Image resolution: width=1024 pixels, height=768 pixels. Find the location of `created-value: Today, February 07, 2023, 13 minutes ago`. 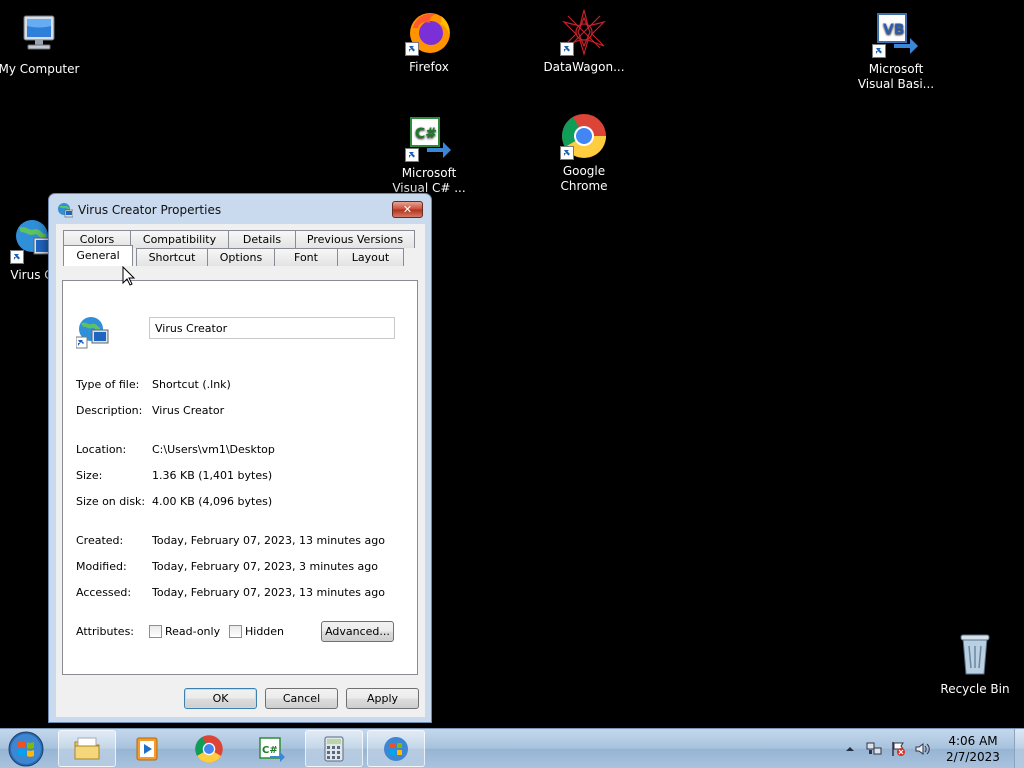

created-value: Today, February 07, 2023, 13 minutes ago is located at coordinates (268, 540).